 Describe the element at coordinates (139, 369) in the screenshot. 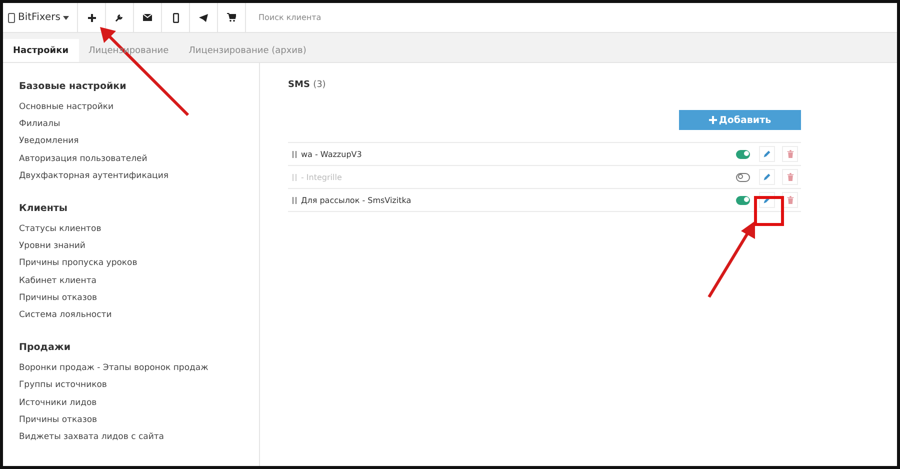

I see `sidebar-link: Воронки продаж - Этапы воронок продаж` at that location.